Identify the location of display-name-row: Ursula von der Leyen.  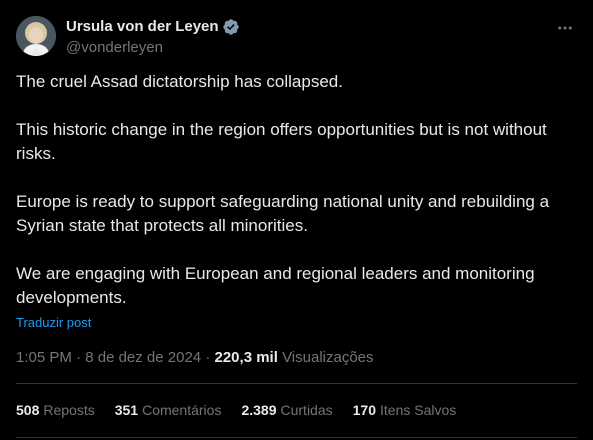
(153, 27).